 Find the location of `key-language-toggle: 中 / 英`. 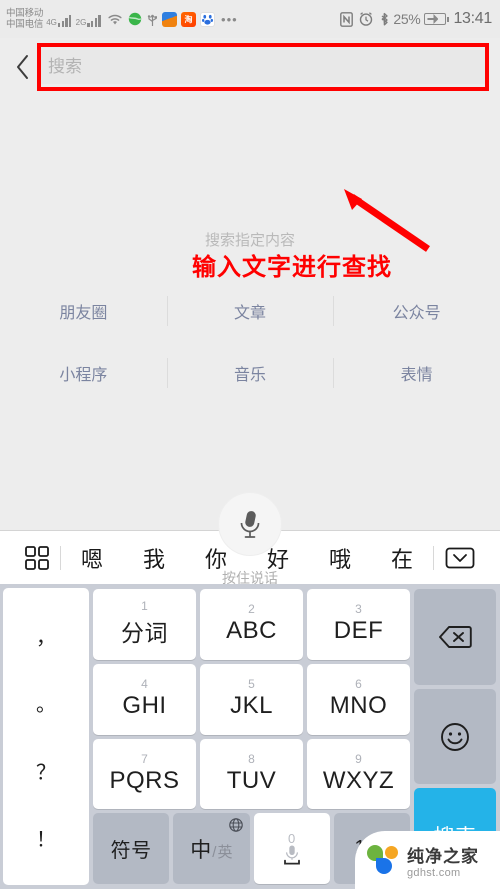

key-language-toggle: 中 / 英 is located at coordinates (211, 848).